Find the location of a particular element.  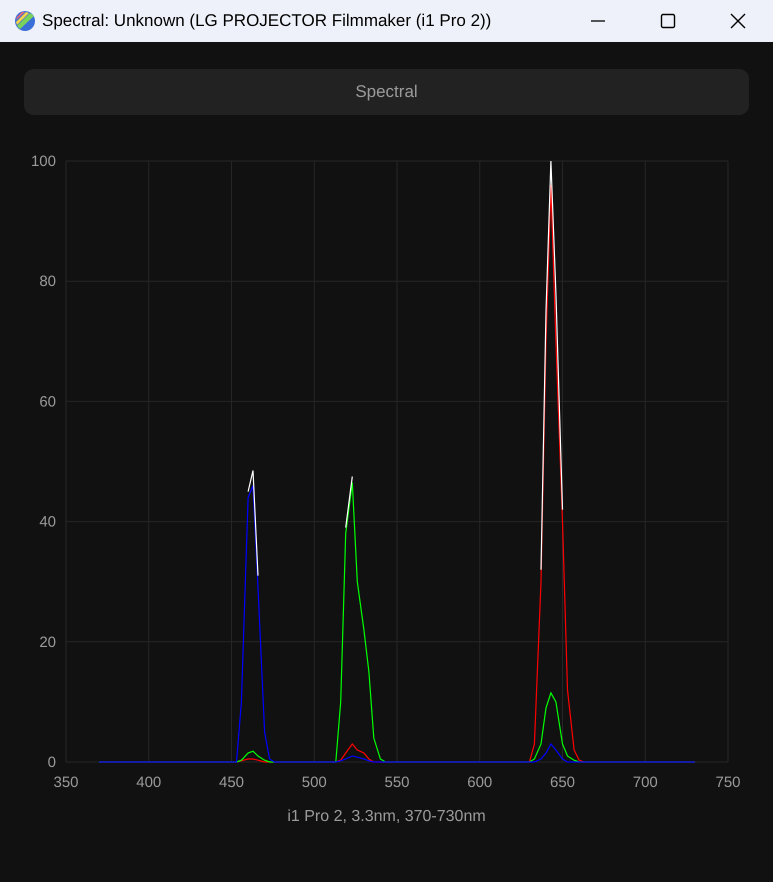

y-tick-label: 100 is located at coordinates (43, 161).